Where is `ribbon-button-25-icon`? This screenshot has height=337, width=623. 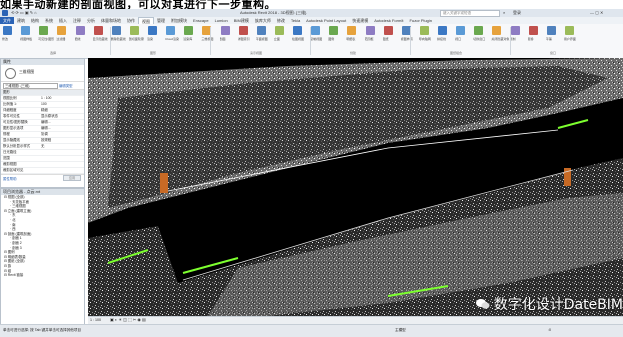
ribbon-button-25-icon is located at coordinates (461, 30).